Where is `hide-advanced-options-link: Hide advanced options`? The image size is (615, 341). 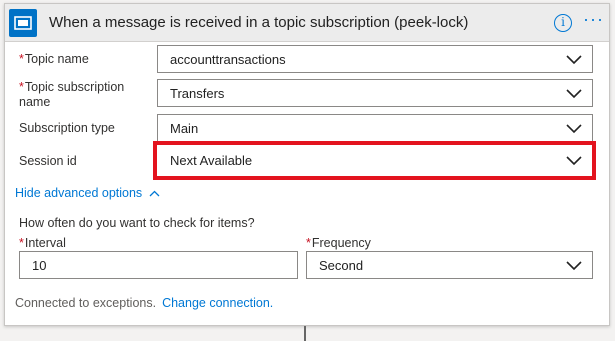
hide-advanced-options-link: Hide advanced options is located at coordinates (87, 193).